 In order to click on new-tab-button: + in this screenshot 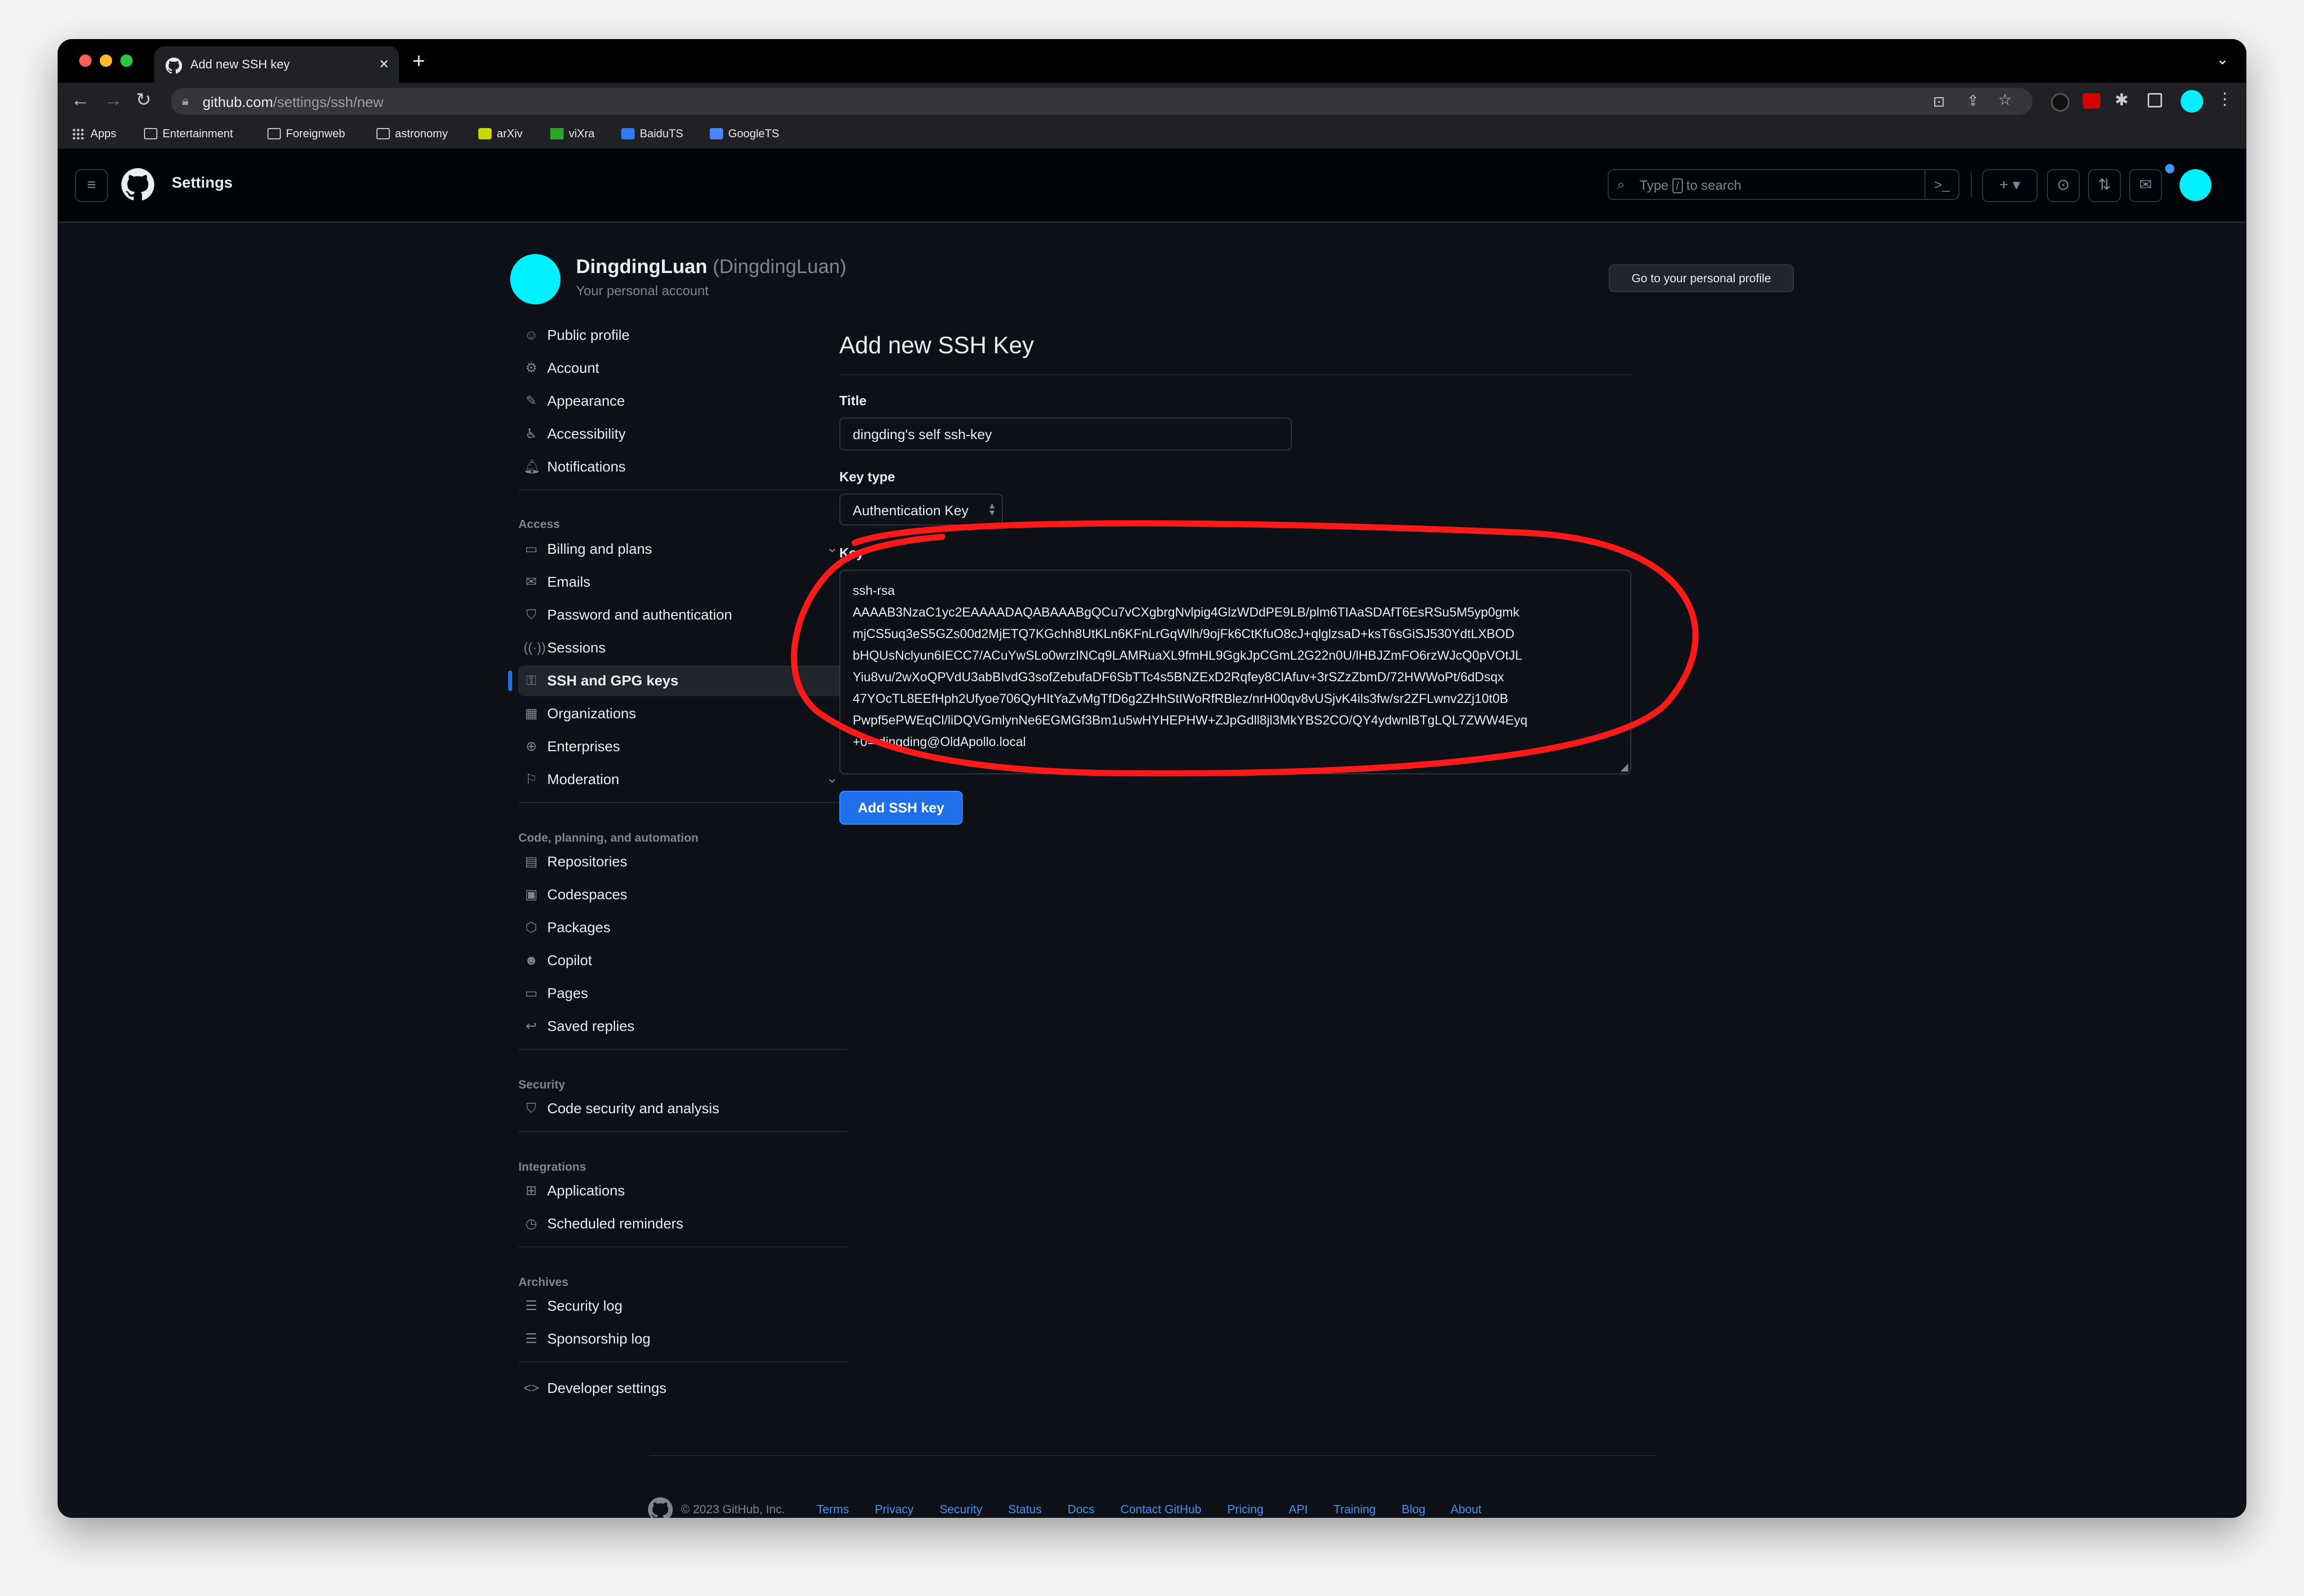, I will do `click(418, 60)`.